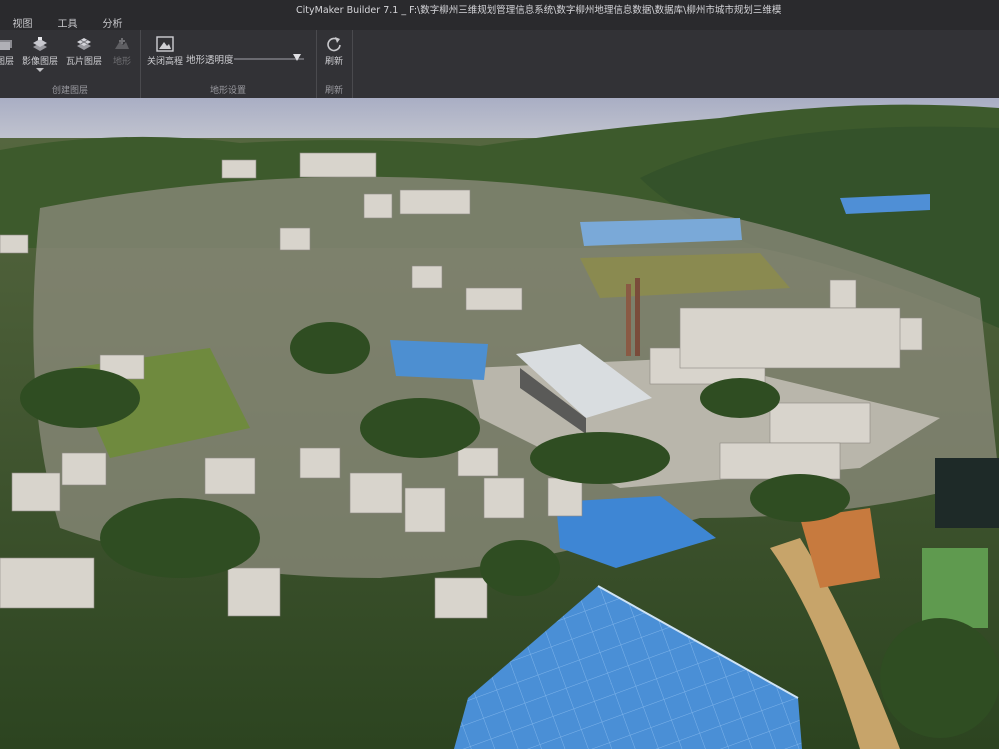  Describe the element at coordinates (40, 54) in the screenshot. I see `image-layer-button: 影像图层` at that location.